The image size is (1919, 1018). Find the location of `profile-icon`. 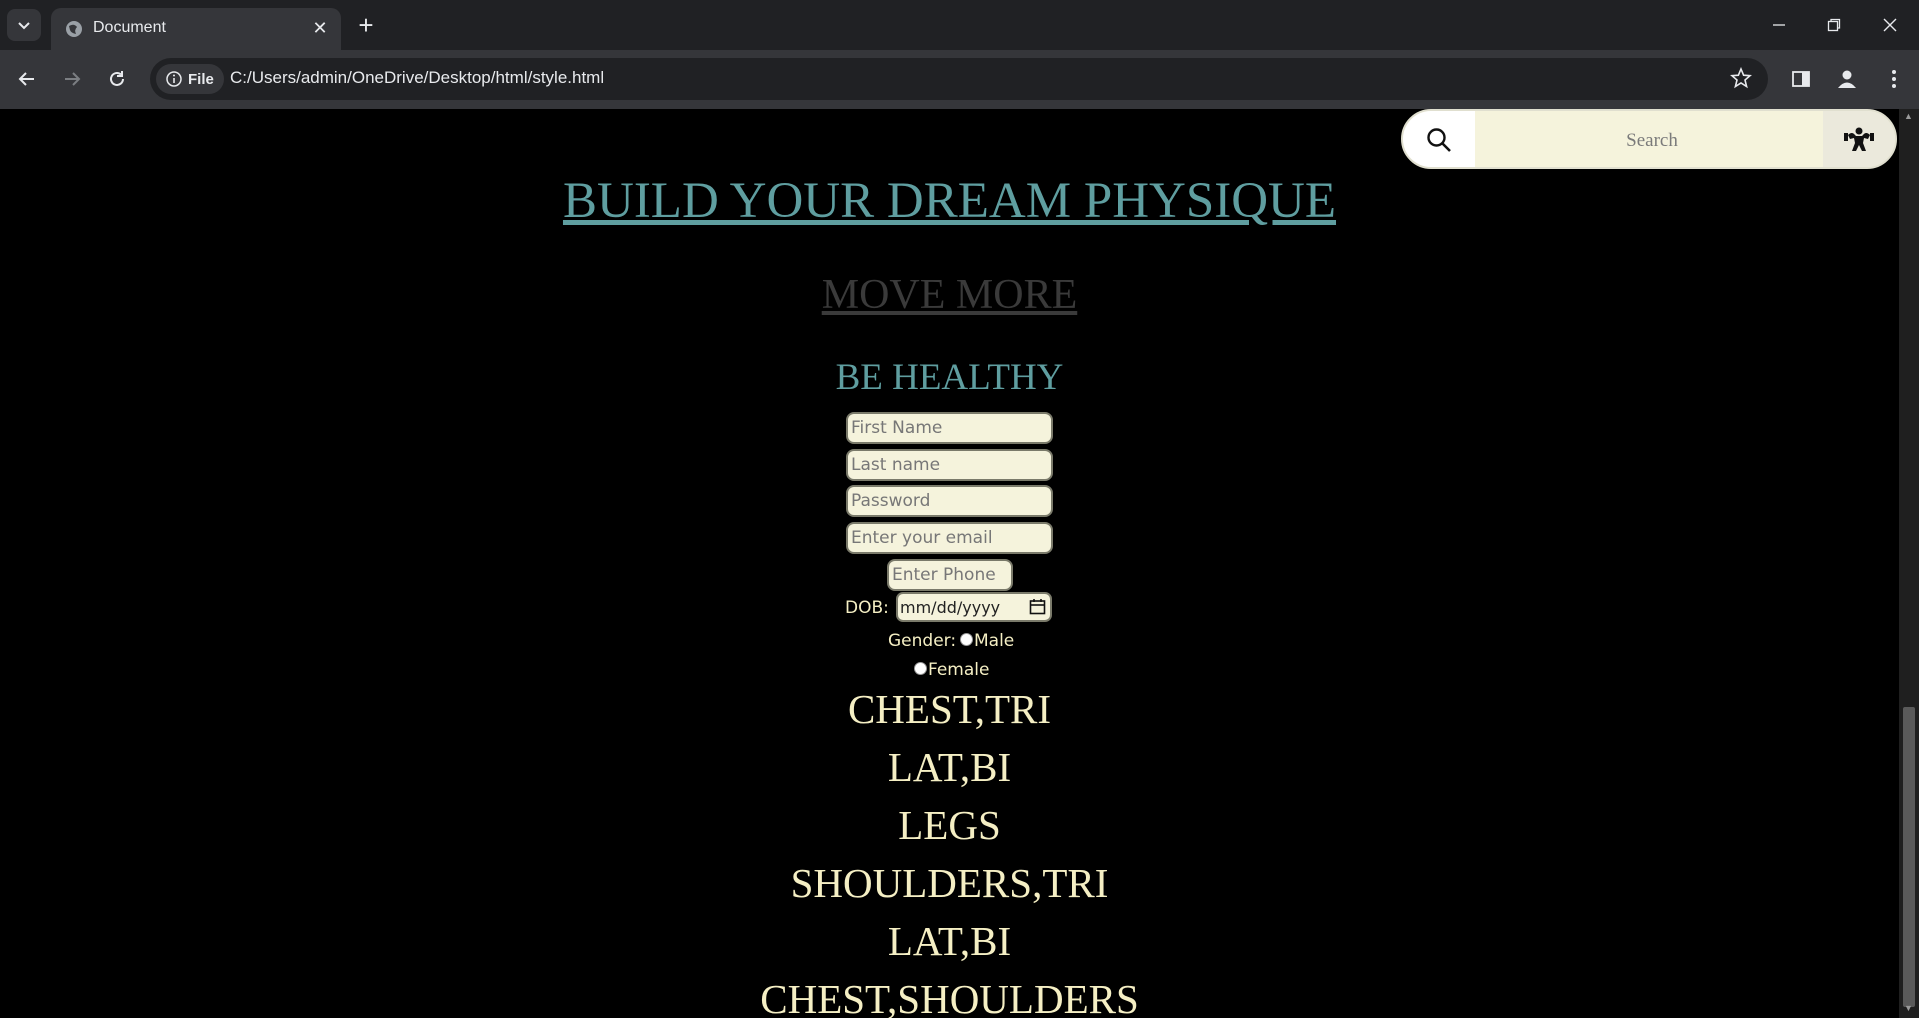

profile-icon is located at coordinates (1847, 79).